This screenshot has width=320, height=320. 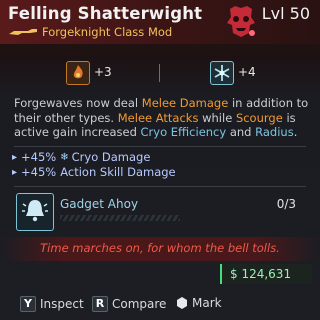 What do you see at coordinates (100, 304) in the screenshot?
I see `r-key-icon: R` at bounding box center [100, 304].